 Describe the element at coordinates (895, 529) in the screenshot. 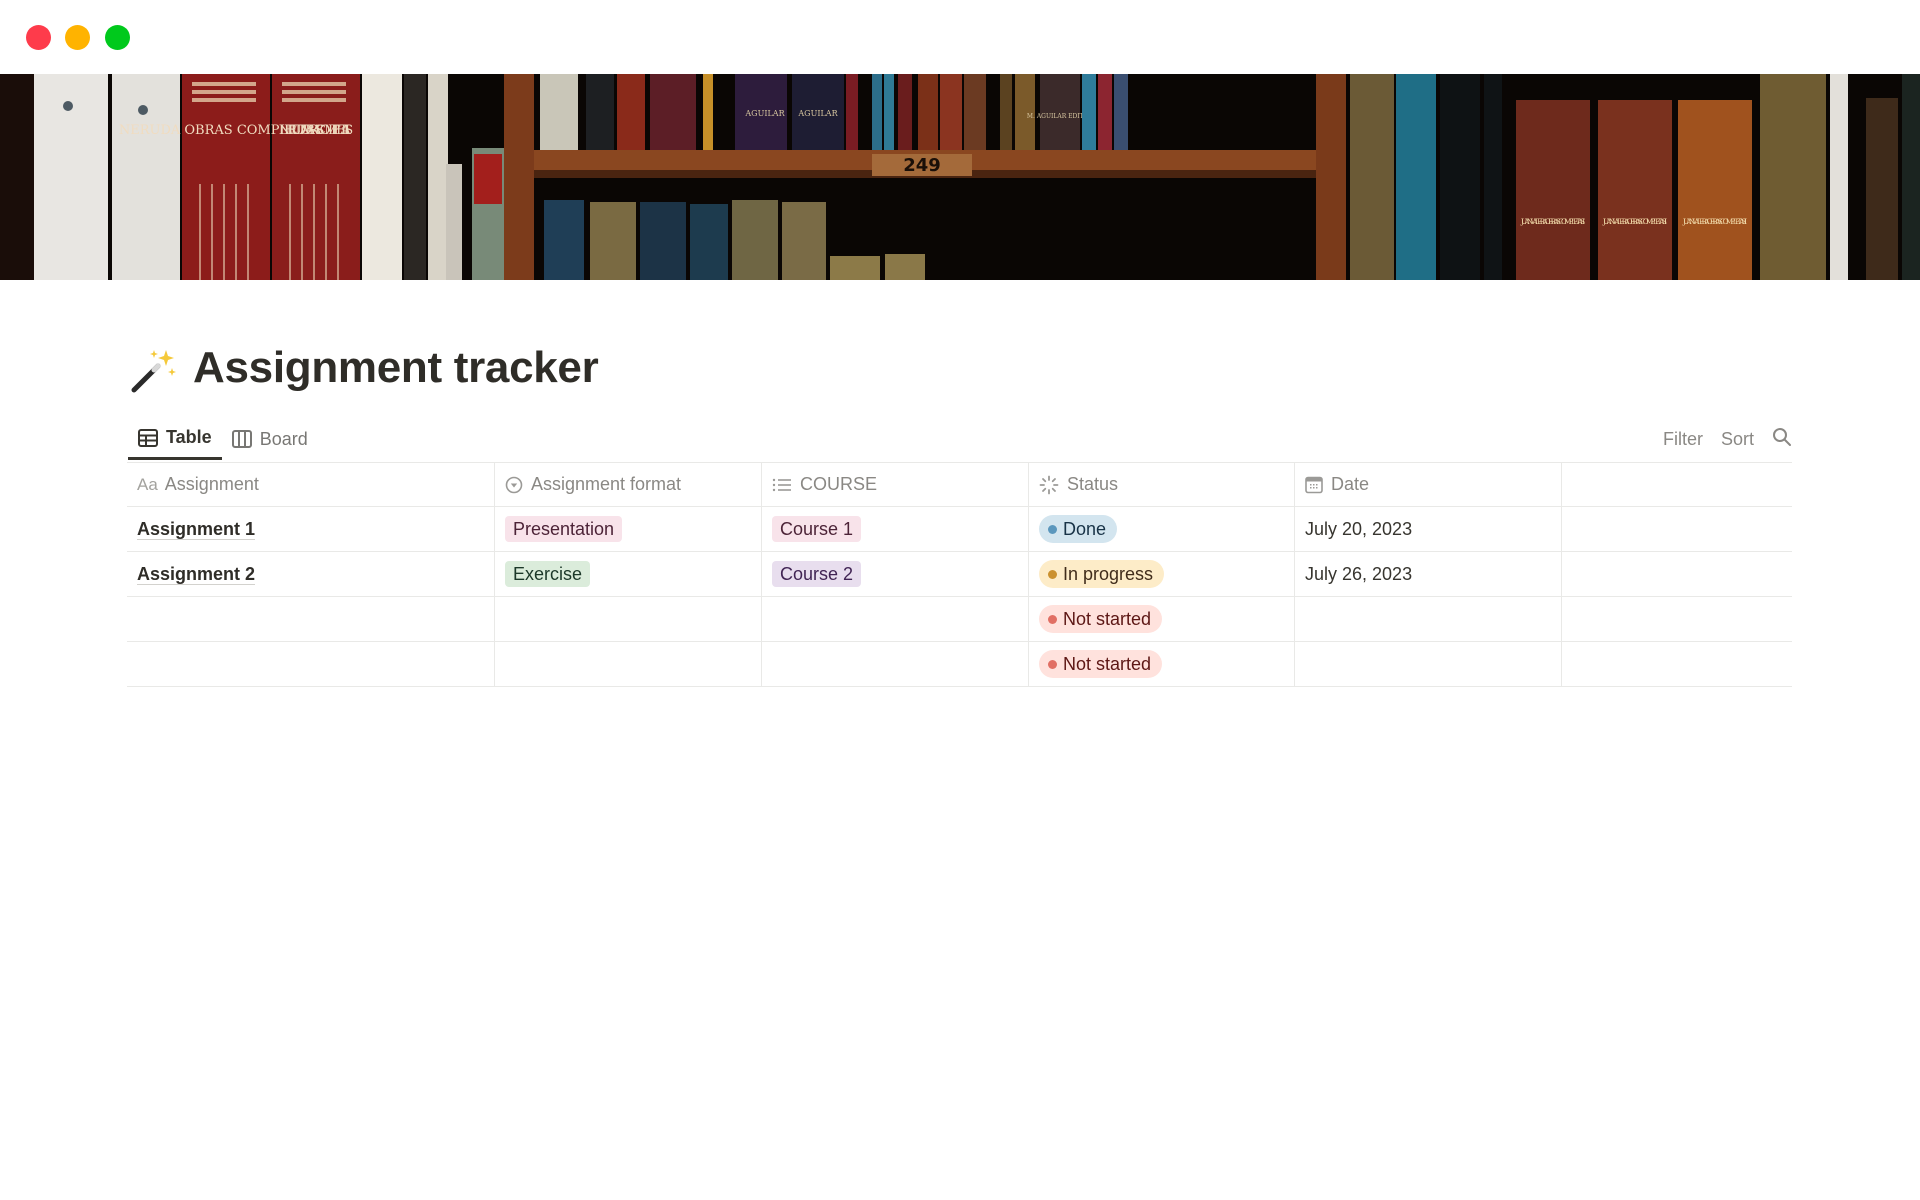

I see `course-cell: Course 1` at that location.